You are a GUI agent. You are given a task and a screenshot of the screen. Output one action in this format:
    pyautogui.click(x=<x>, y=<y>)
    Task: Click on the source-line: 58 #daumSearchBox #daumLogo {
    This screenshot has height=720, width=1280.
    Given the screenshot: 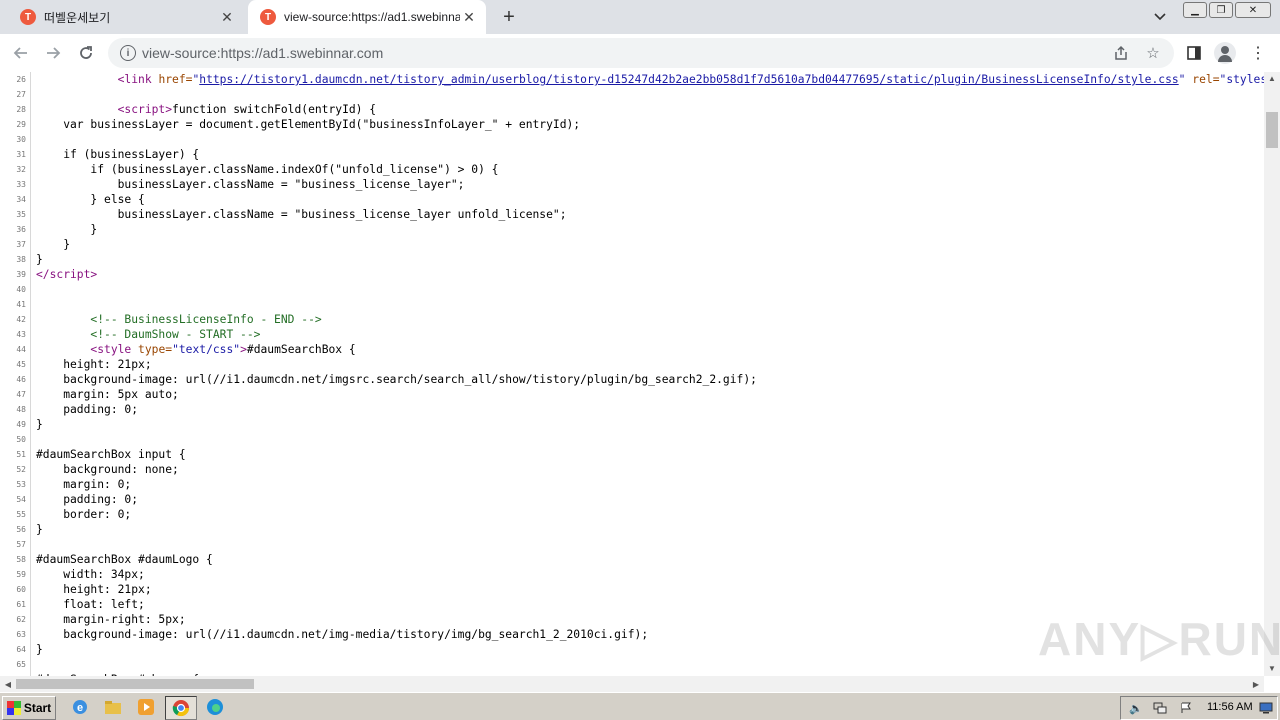 What is the action you would take?
    pyautogui.click(x=632, y=559)
    